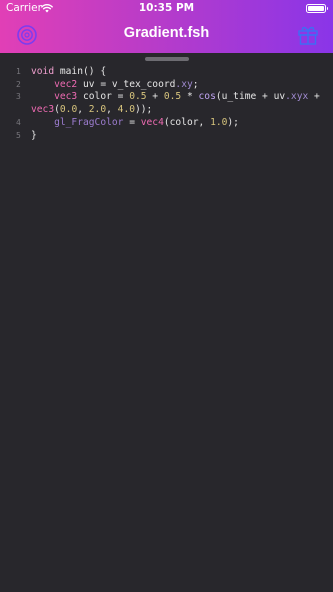  I want to click on code-token: 0.0, so click(68, 110).